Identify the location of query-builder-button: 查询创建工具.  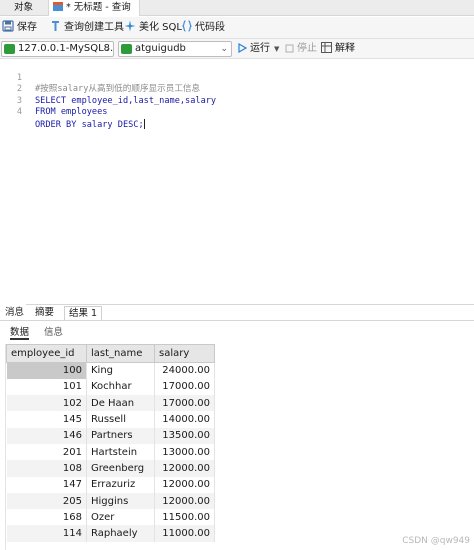
(87, 28).